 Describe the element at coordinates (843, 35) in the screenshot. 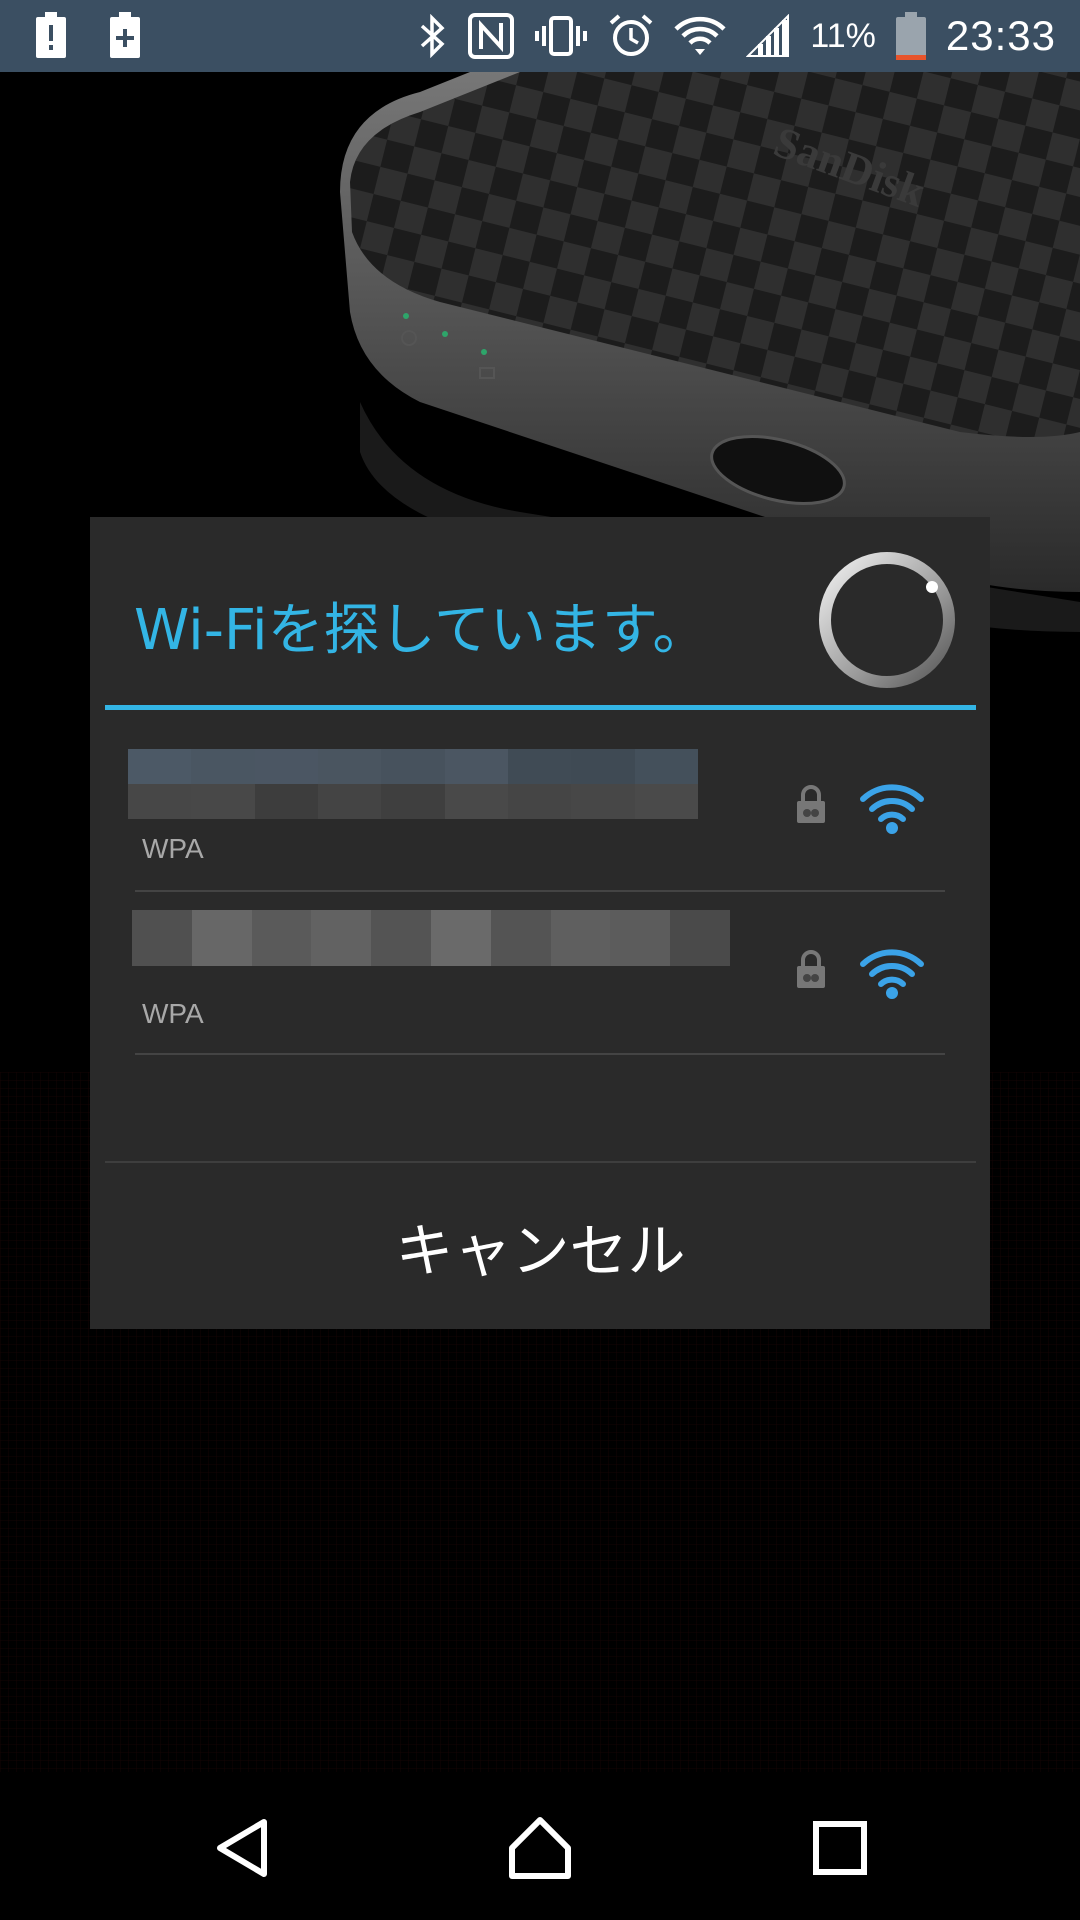

I see `battery-percent: 11%` at that location.